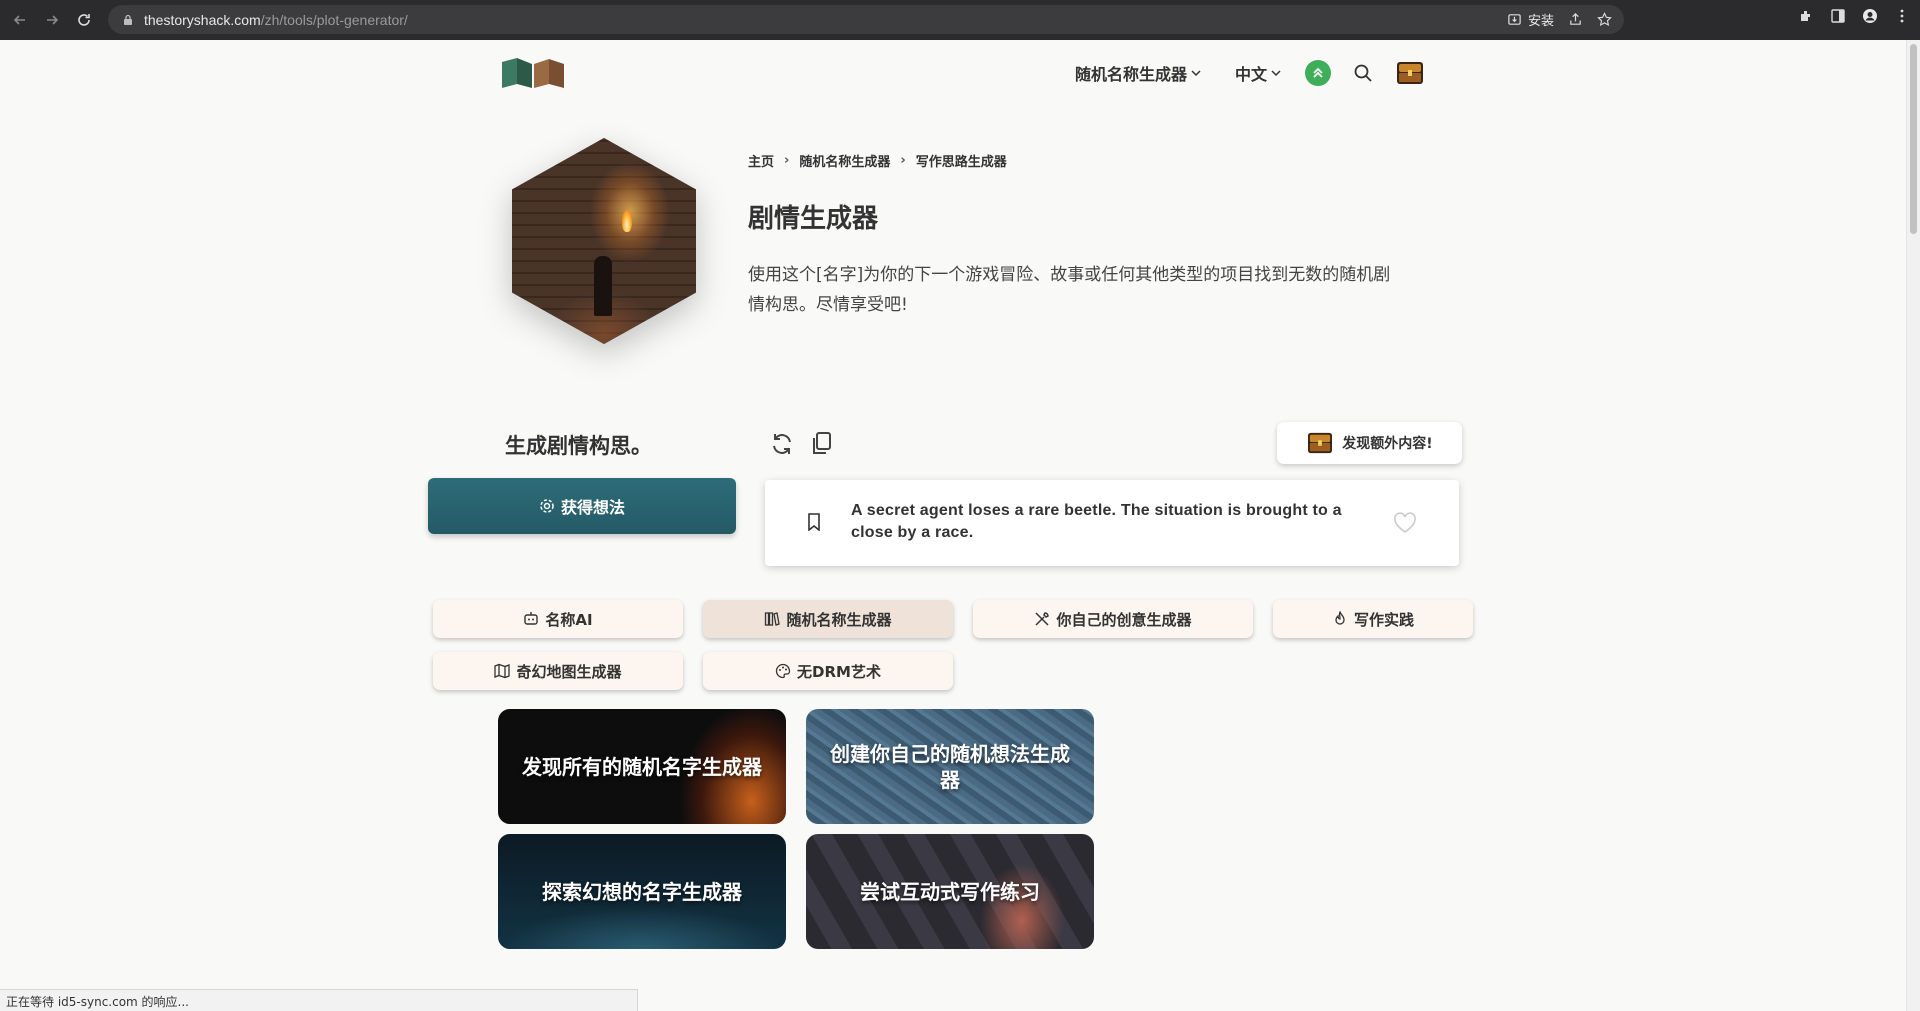 The image size is (1920, 1011). What do you see at coordinates (1514, 19) in the screenshot?
I see `install-icon` at bounding box center [1514, 19].